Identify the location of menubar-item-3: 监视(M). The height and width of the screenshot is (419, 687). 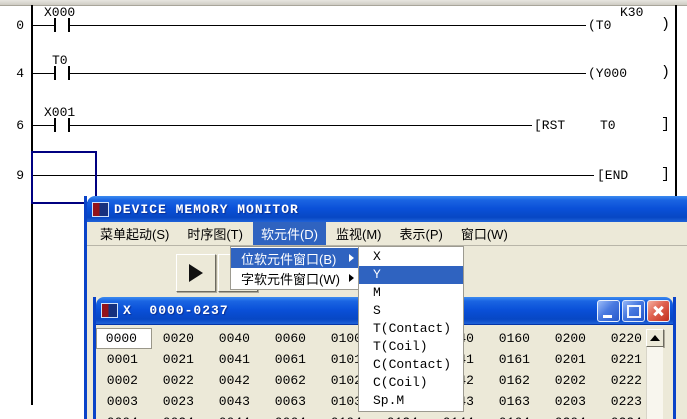
(359, 233).